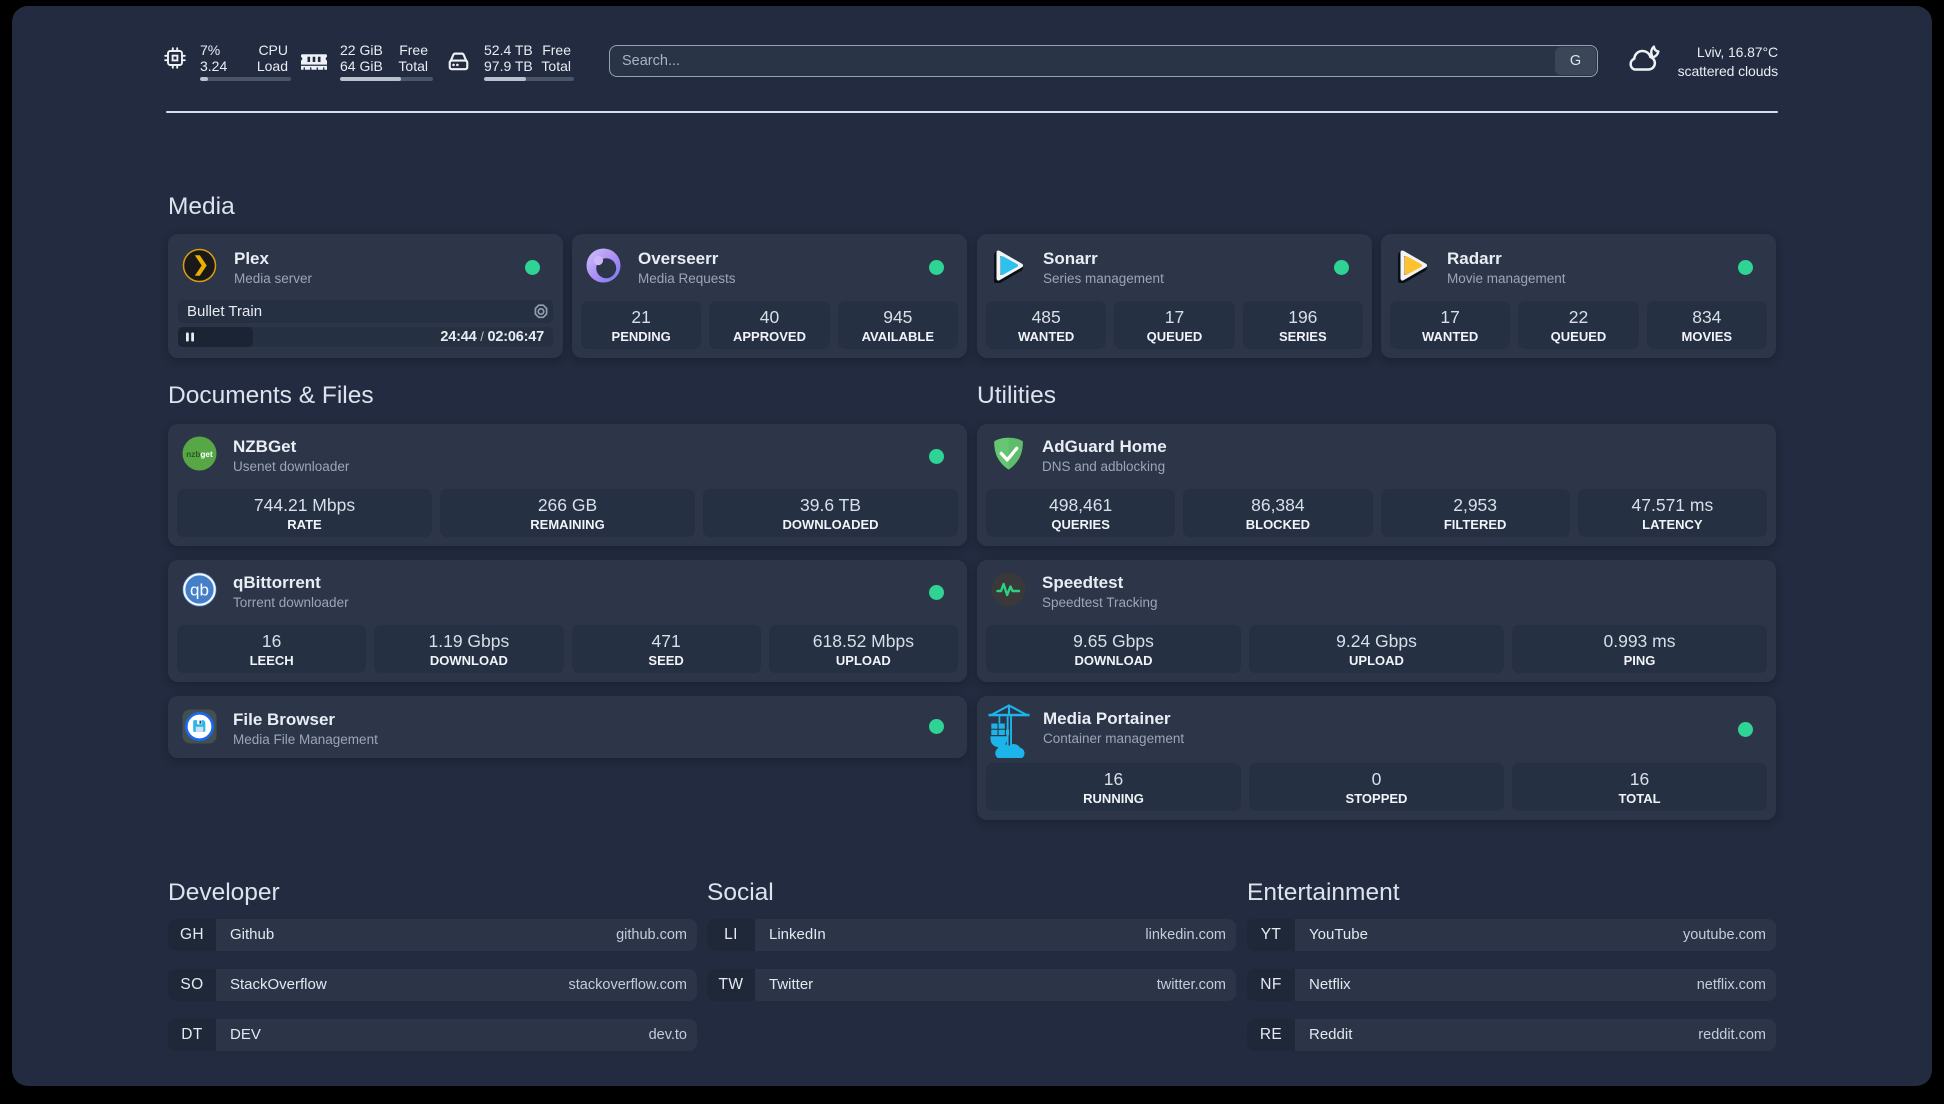 This screenshot has height=1104, width=1944. Describe the element at coordinates (199, 590) in the screenshot. I see `svg-text: qb` at that location.